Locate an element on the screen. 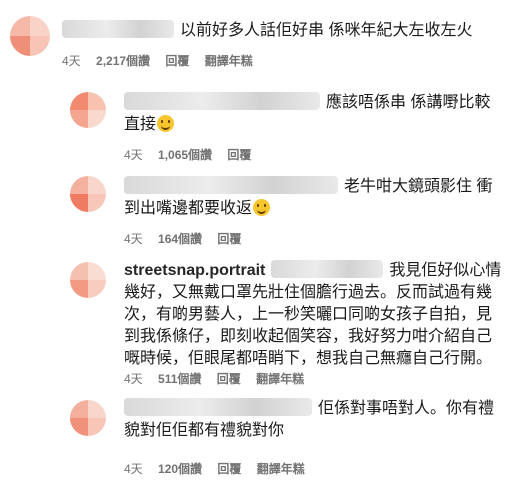  comment-text: 佢係對事唔對人。你有禮貌對佢佢都有禮貌對你 is located at coordinates (309, 418).